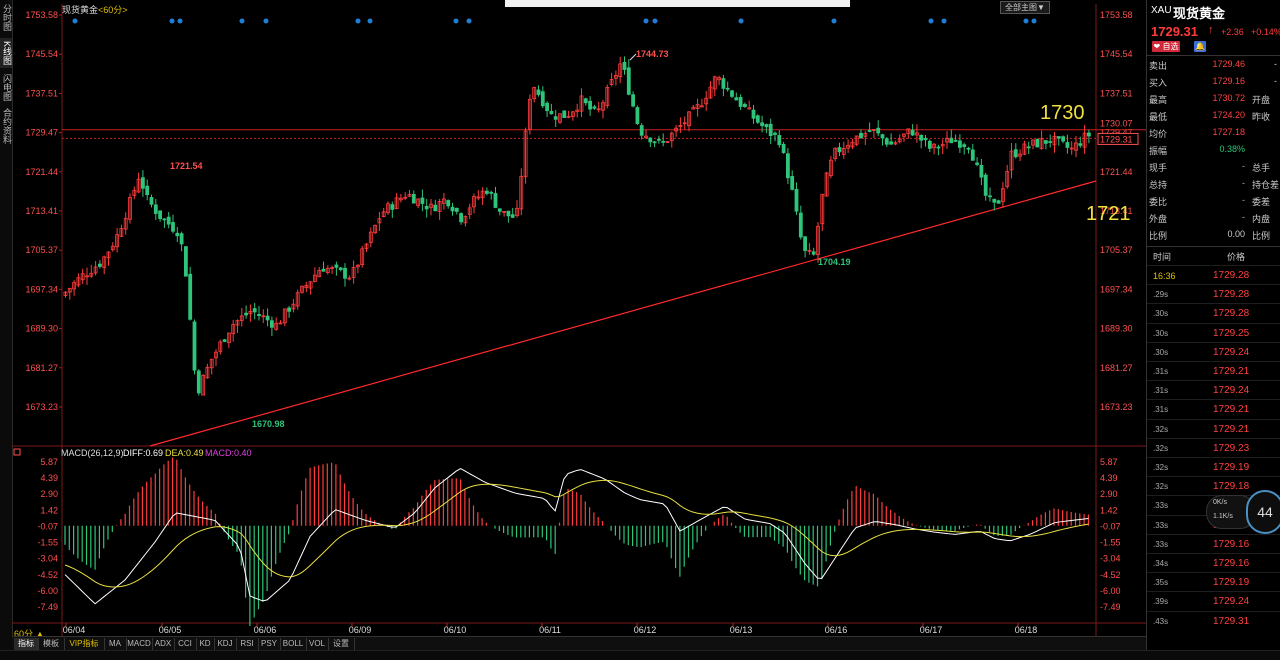 The height and width of the screenshot is (660, 1280). I want to click on quote-value-2: -, so click(1275, 81).